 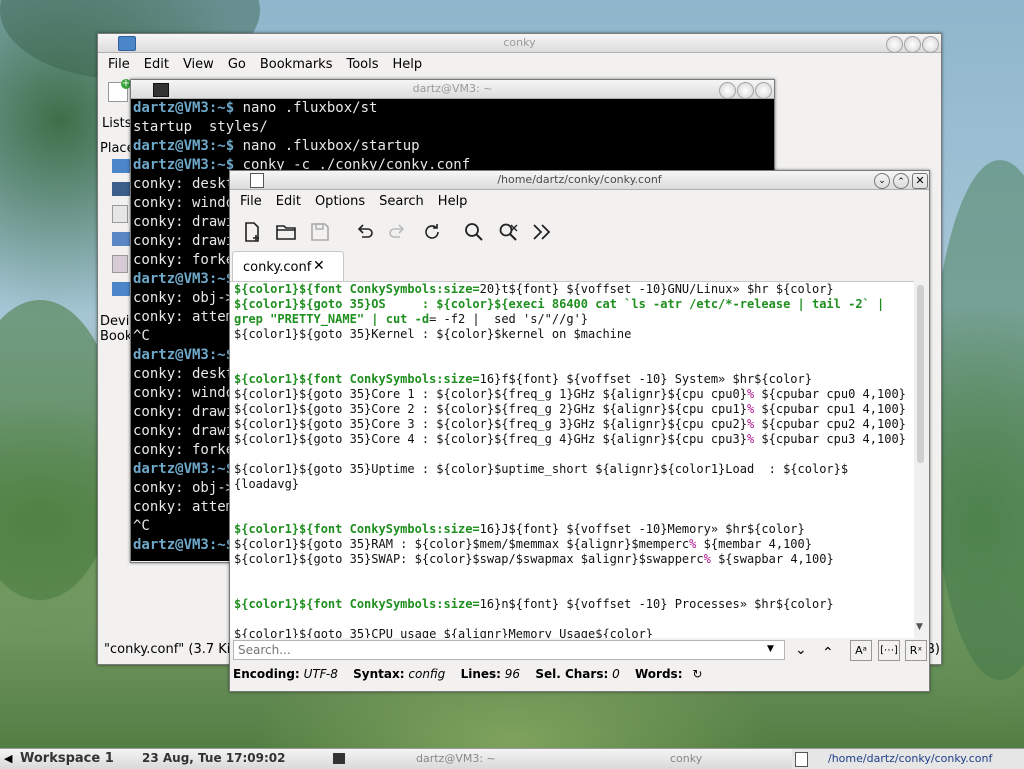 I want to click on editor-menu-file: File, so click(x=251, y=201).